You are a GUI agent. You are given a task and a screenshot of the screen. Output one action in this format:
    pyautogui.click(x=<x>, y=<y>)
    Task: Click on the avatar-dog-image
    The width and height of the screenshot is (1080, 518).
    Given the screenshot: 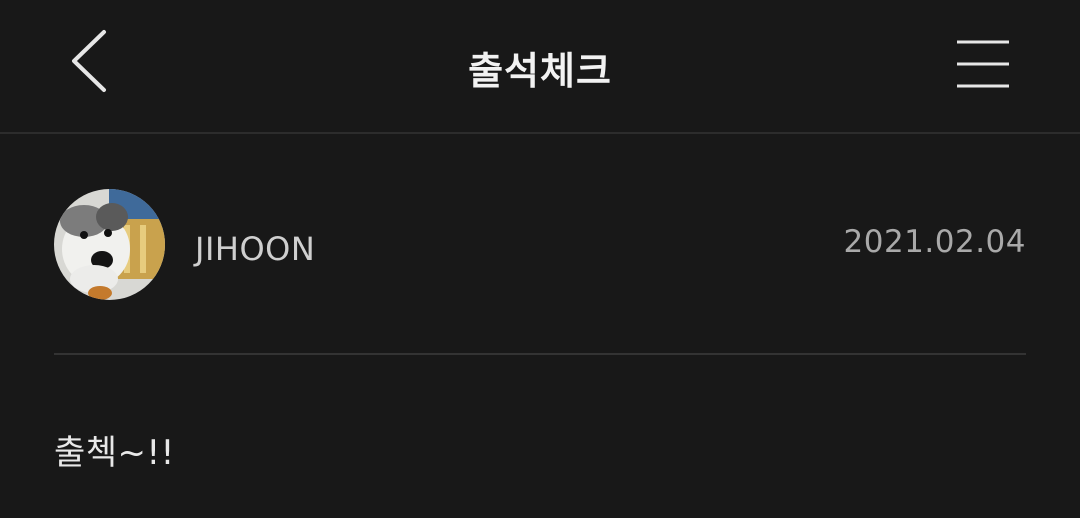 What is the action you would take?
    pyautogui.click(x=109, y=244)
    